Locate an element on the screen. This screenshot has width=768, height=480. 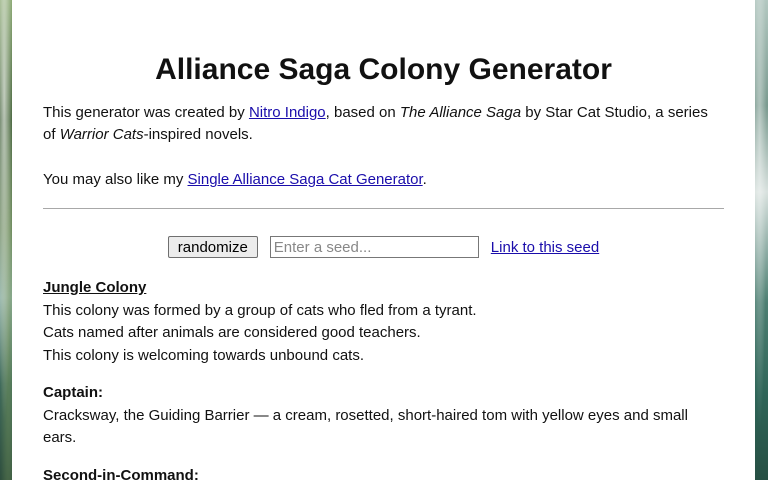
seed-input is located at coordinates (374, 247).